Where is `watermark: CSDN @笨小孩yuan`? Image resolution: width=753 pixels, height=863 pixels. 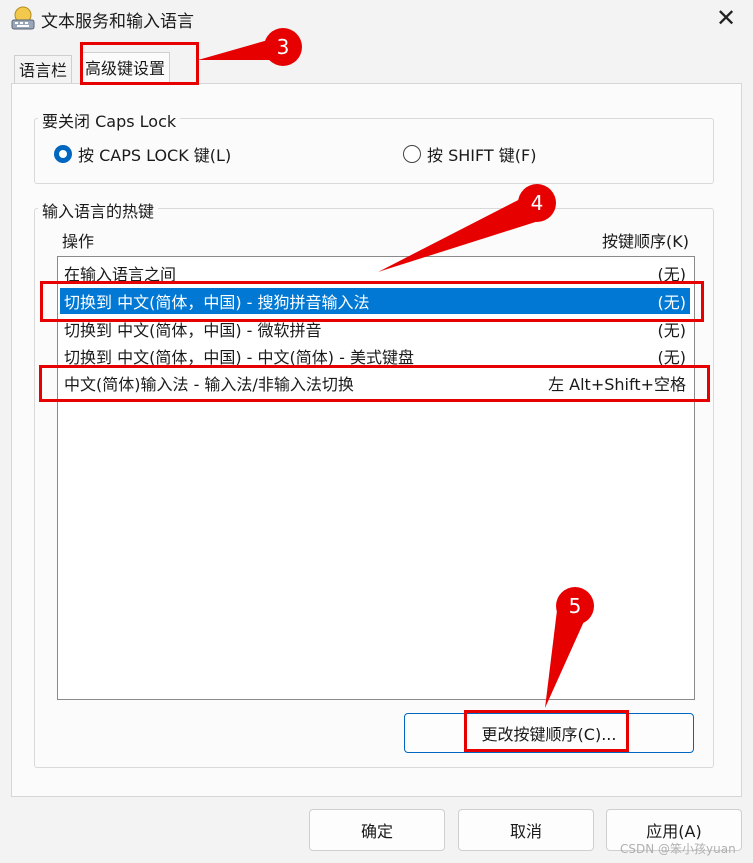
watermark: CSDN @笨小孩yuan is located at coordinates (678, 849).